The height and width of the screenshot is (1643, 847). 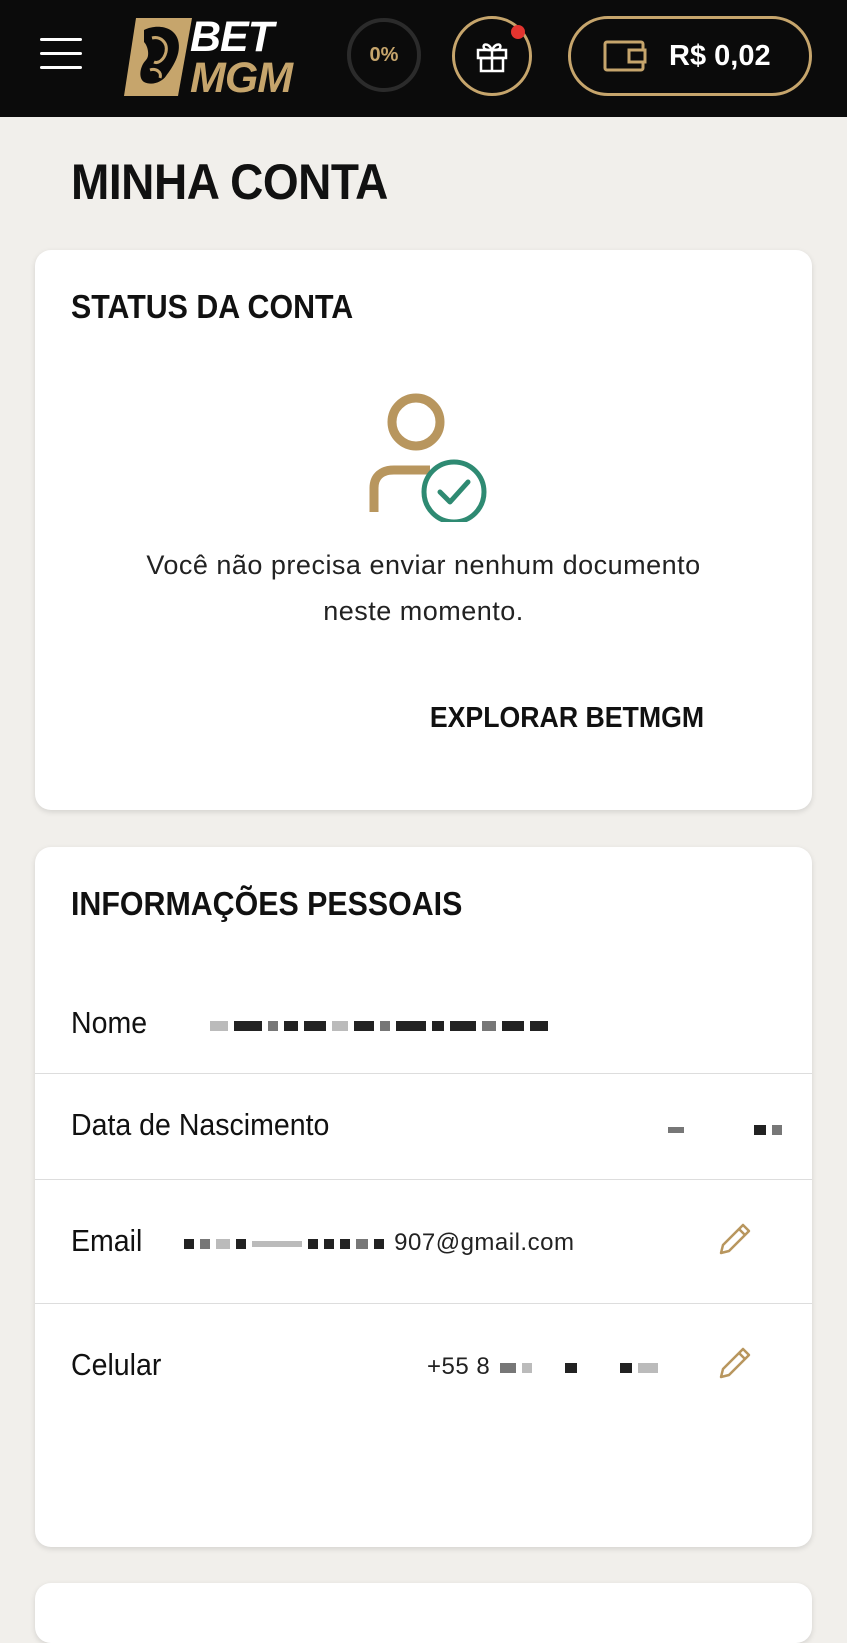 I want to click on explore-betmgm-link: EXPLORAR BETMGM, so click(x=567, y=718).